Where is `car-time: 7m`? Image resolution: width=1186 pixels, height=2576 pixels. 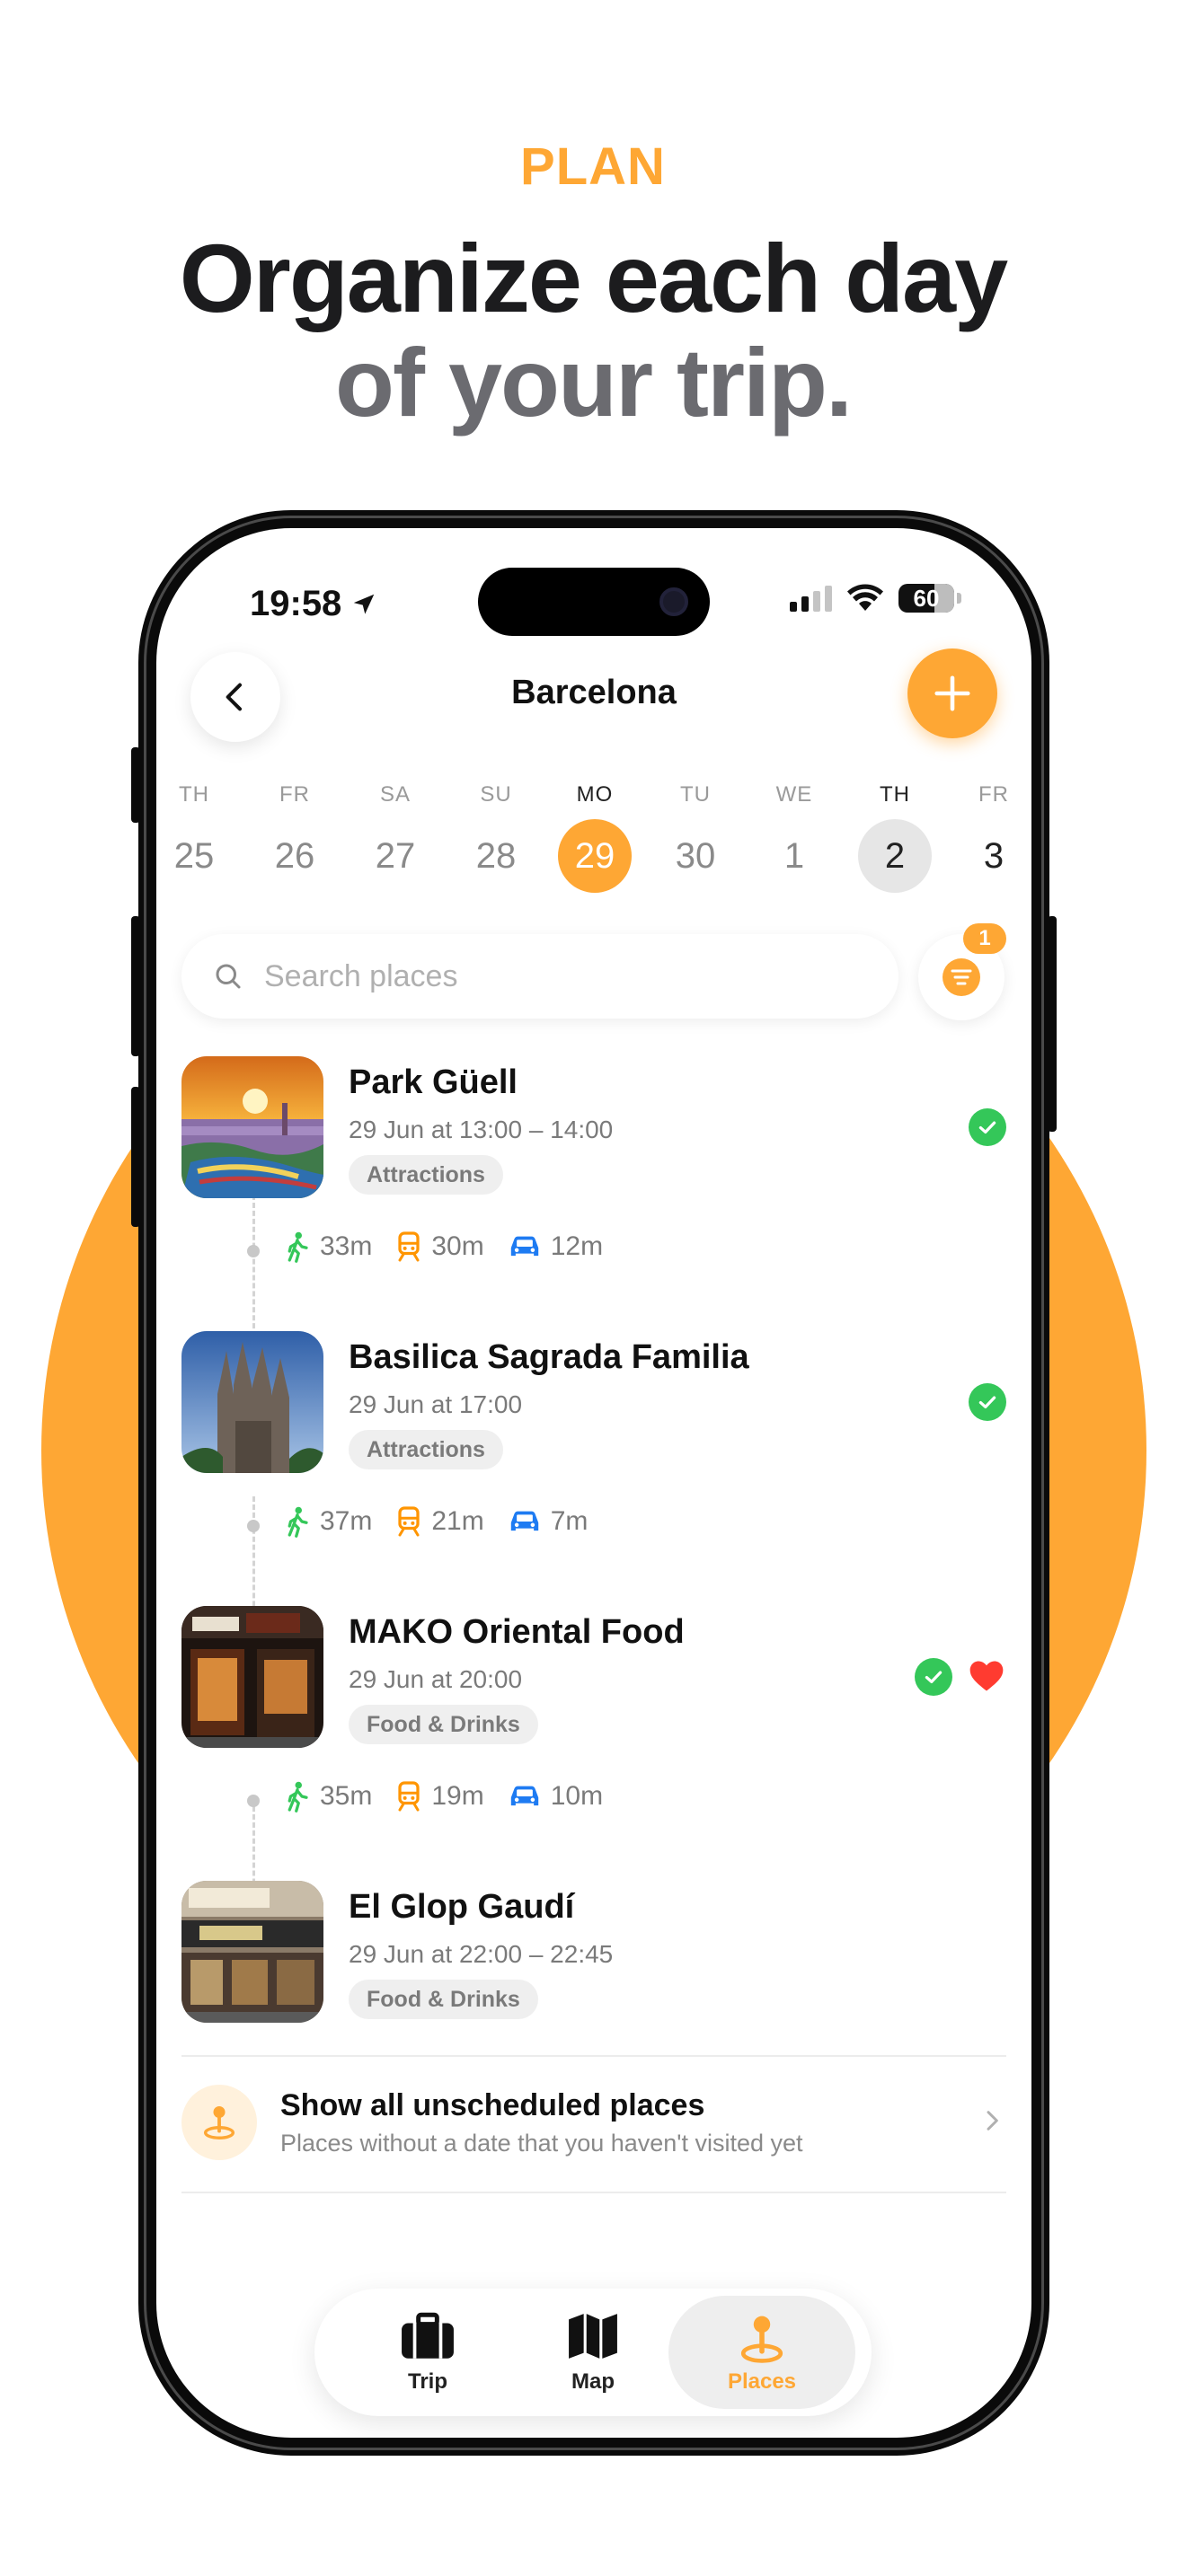 car-time: 7m is located at coordinates (548, 1521).